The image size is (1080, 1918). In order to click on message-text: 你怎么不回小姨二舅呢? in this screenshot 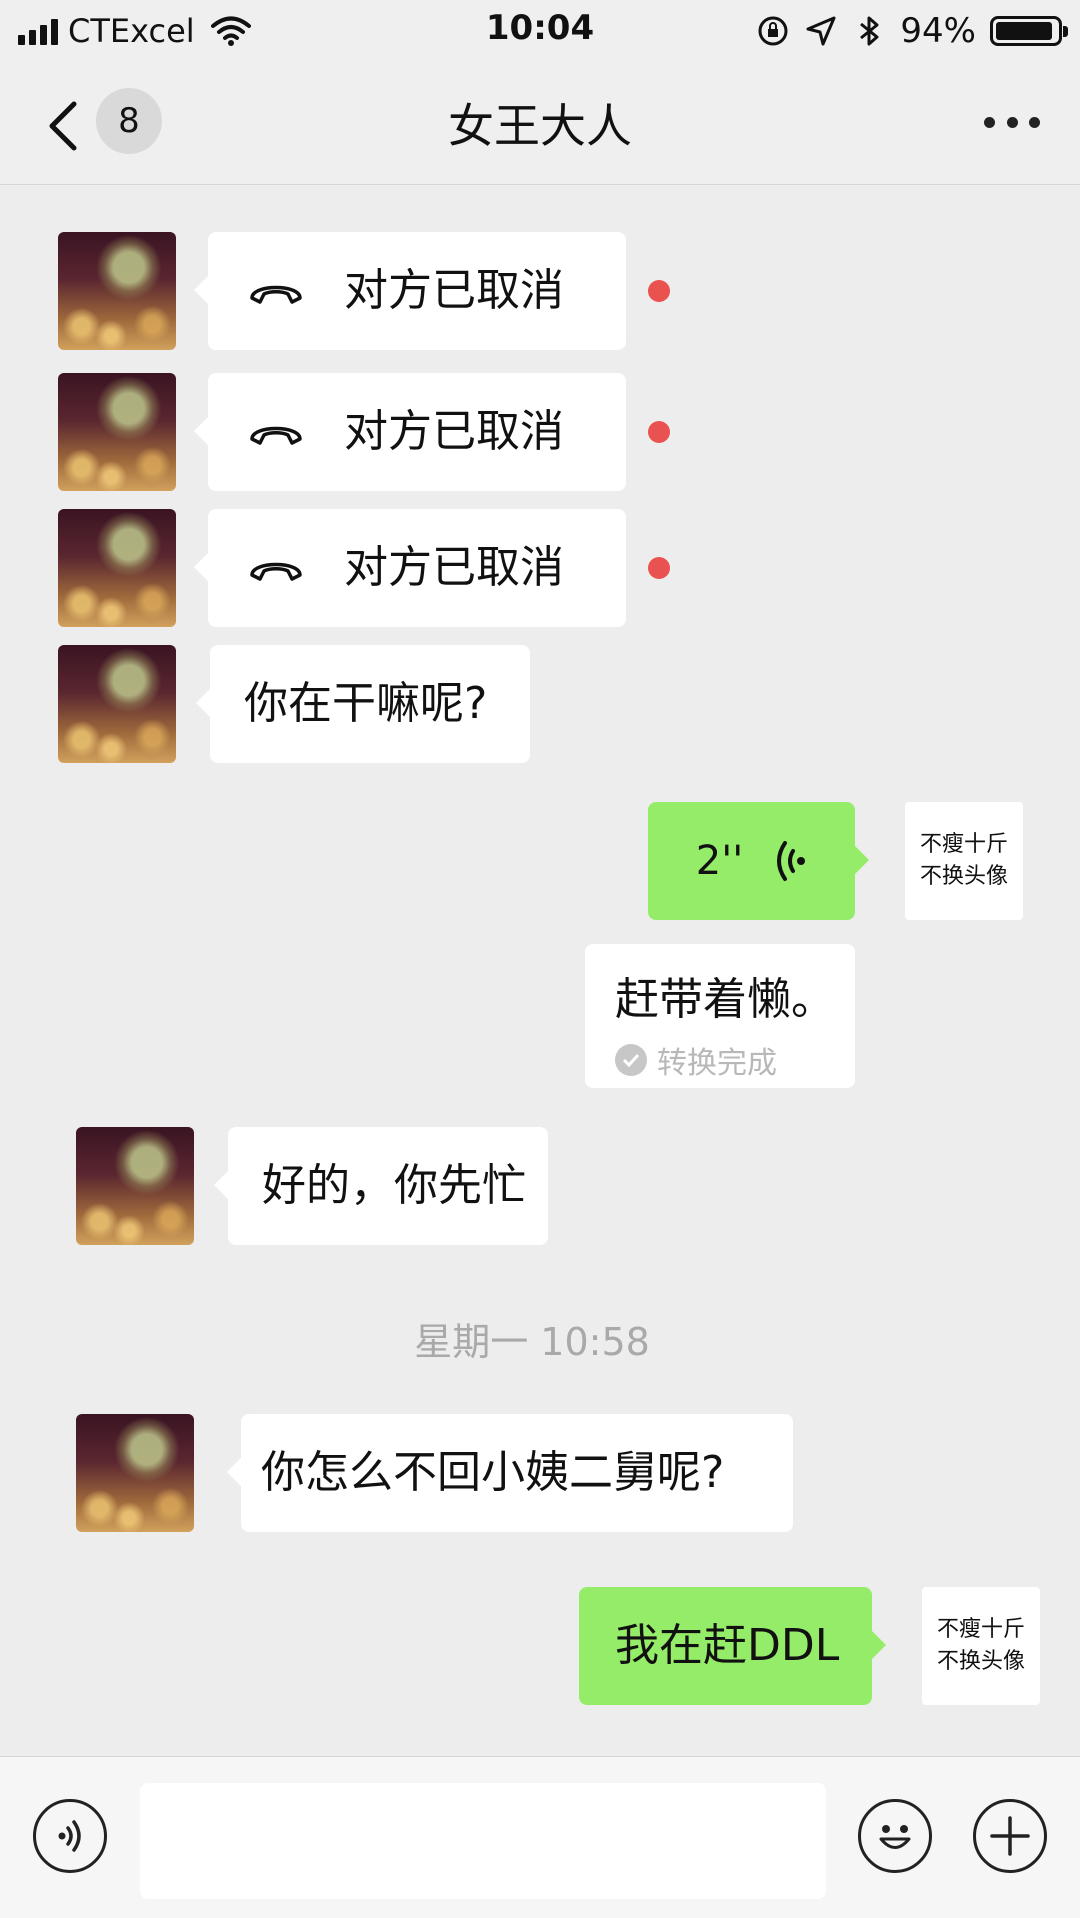, I will do `click(493, 1472)`.